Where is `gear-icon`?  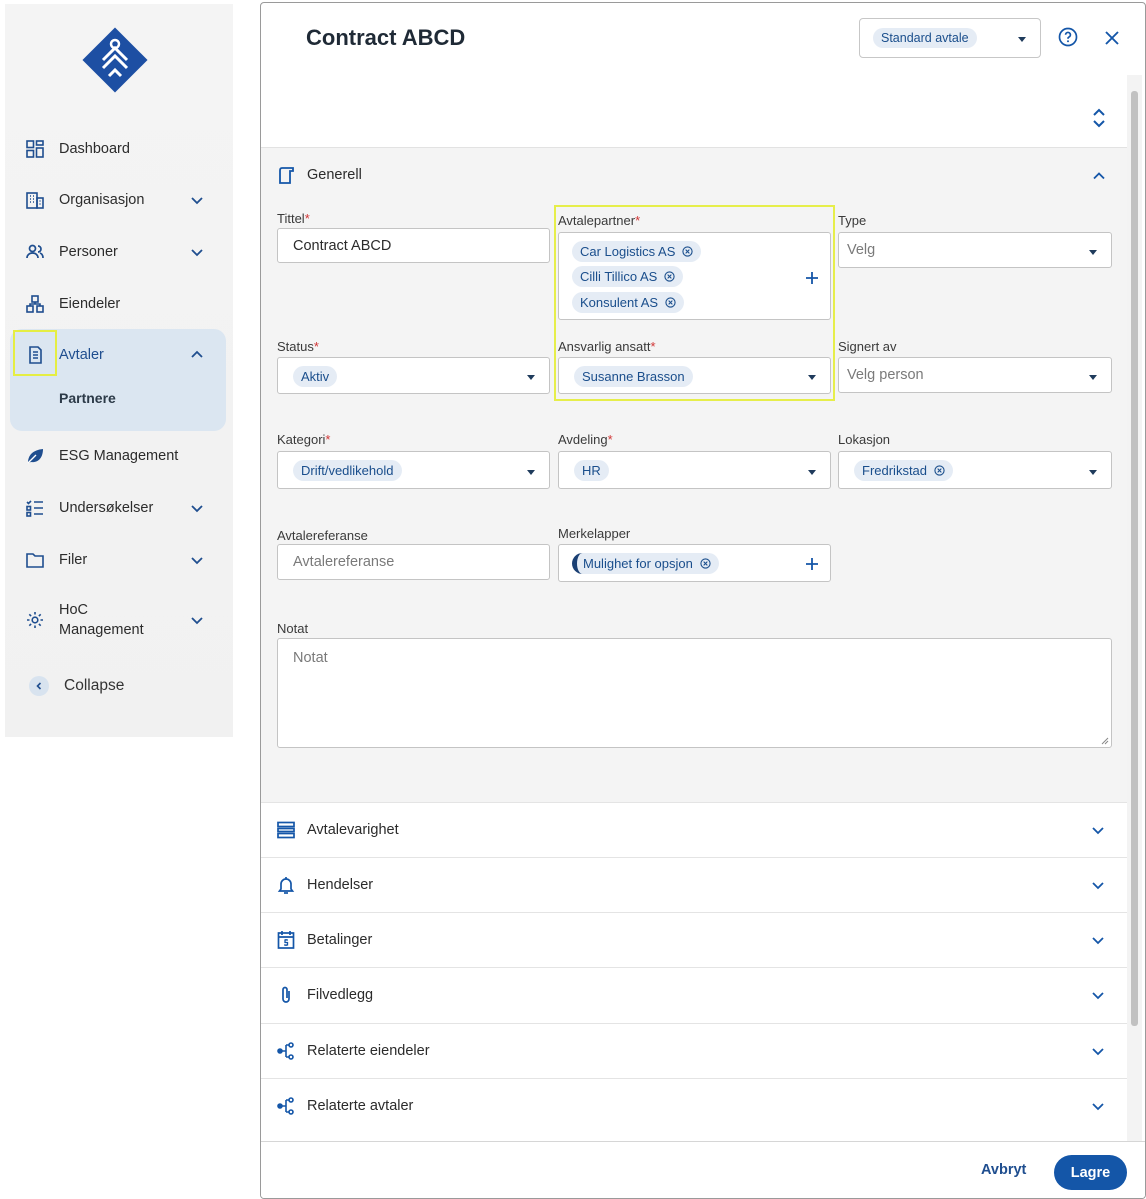
gear-icon is located at coordinates (35, 620).